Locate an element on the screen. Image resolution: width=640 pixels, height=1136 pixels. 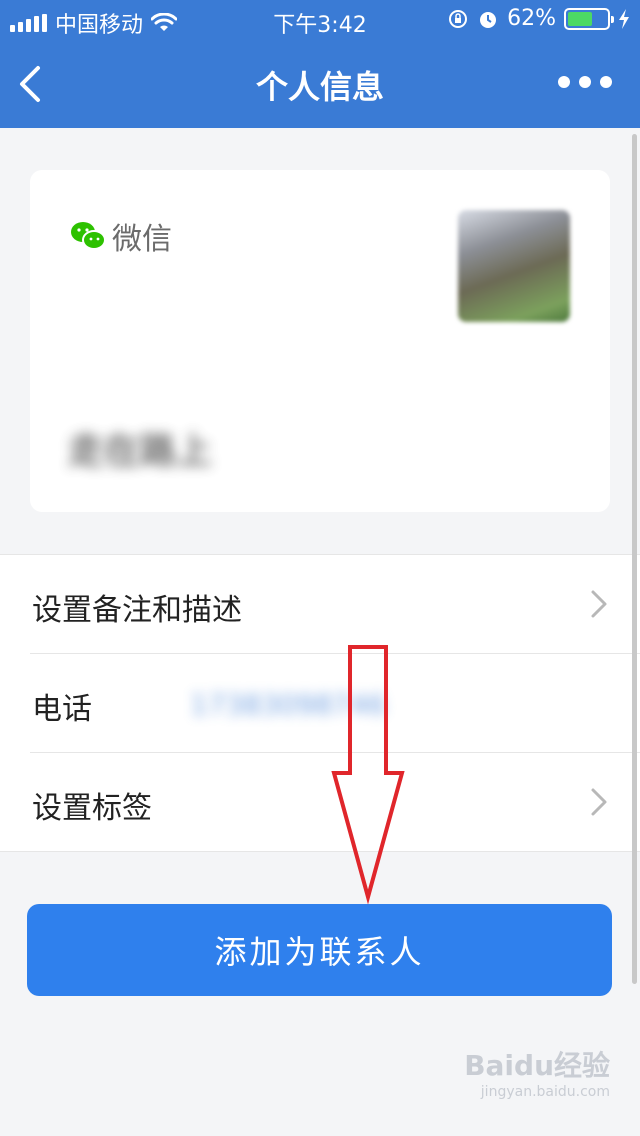
battery-icon is located at coordinates (589, 18).